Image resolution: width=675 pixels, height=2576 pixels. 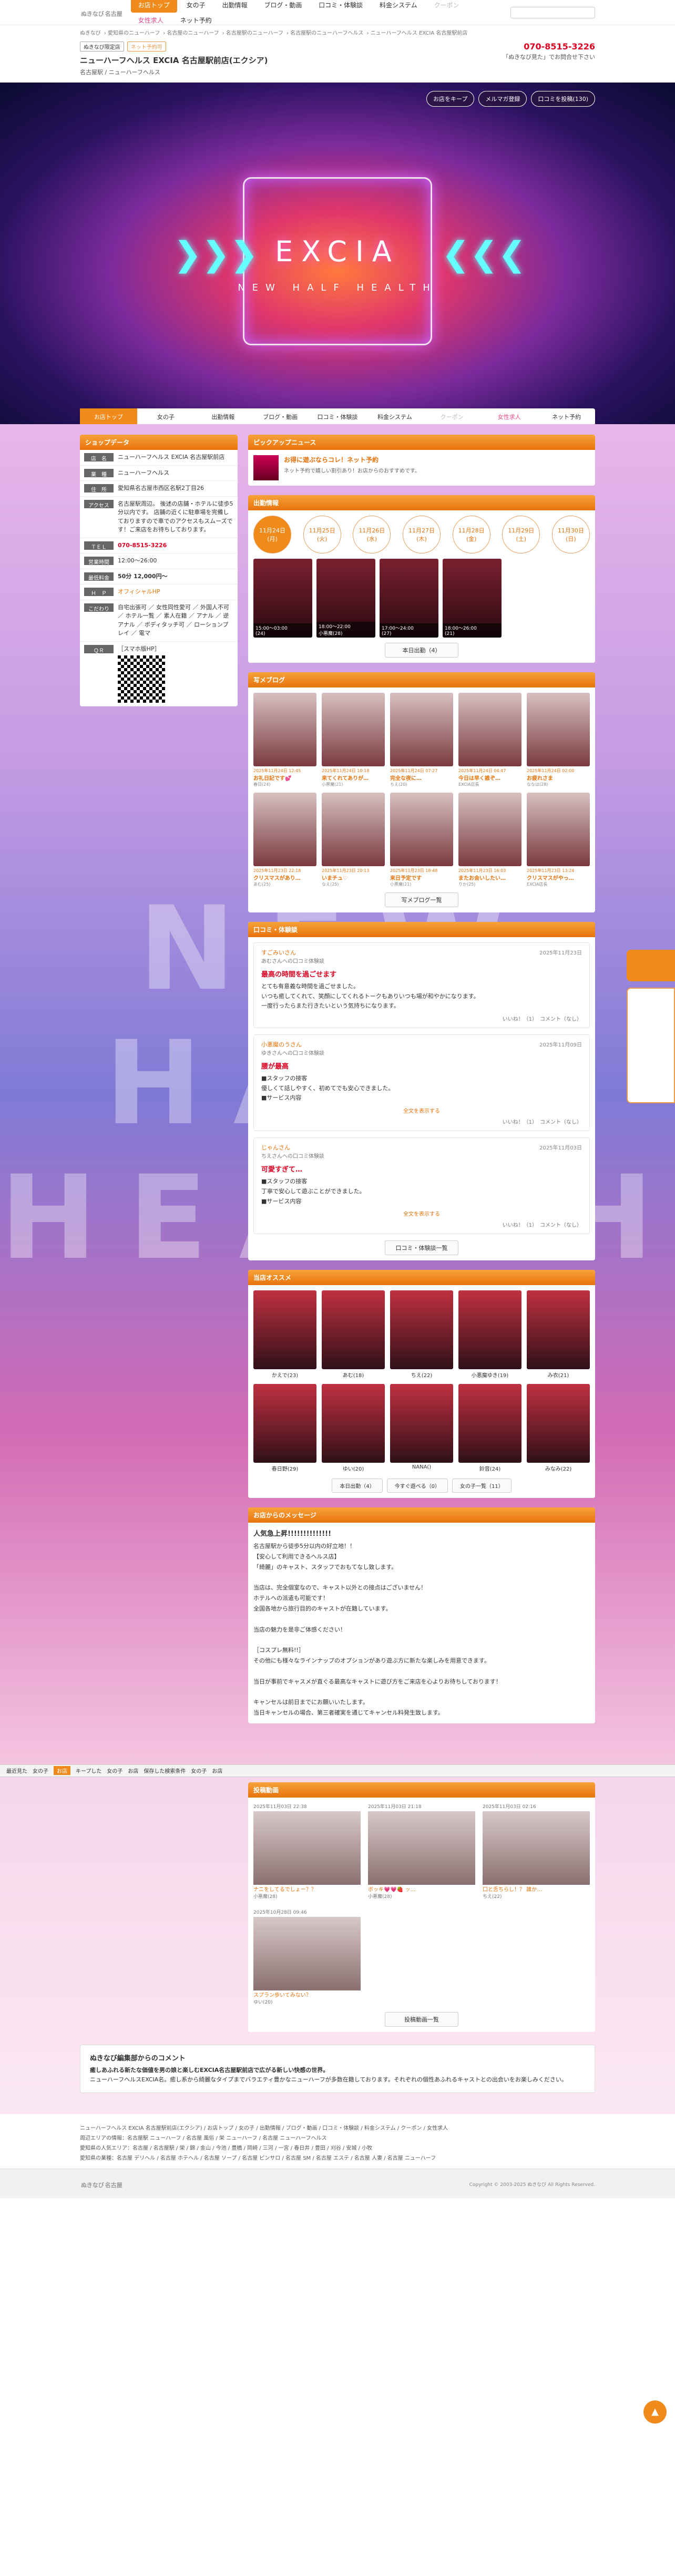 I want to click on girl-card: 鈴音(24), so click(x=489, y=1428).